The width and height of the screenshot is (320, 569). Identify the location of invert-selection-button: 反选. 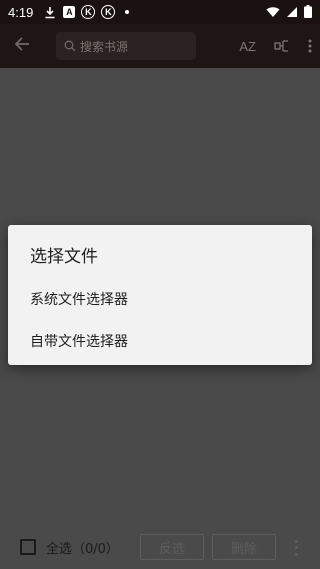
(172, 547).